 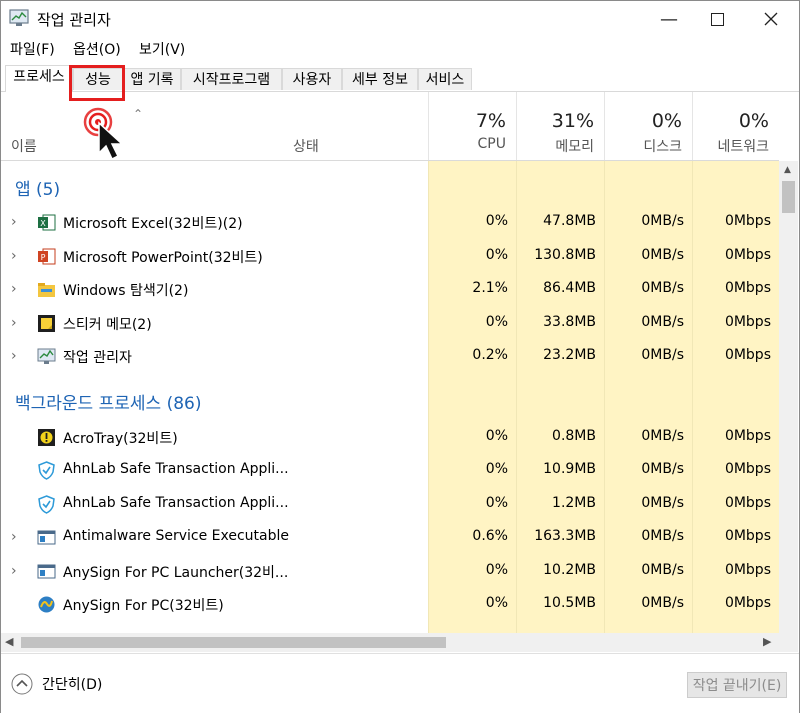 I want to click on fewer-details-label: 간단히(D), so click(x=72, y=685).